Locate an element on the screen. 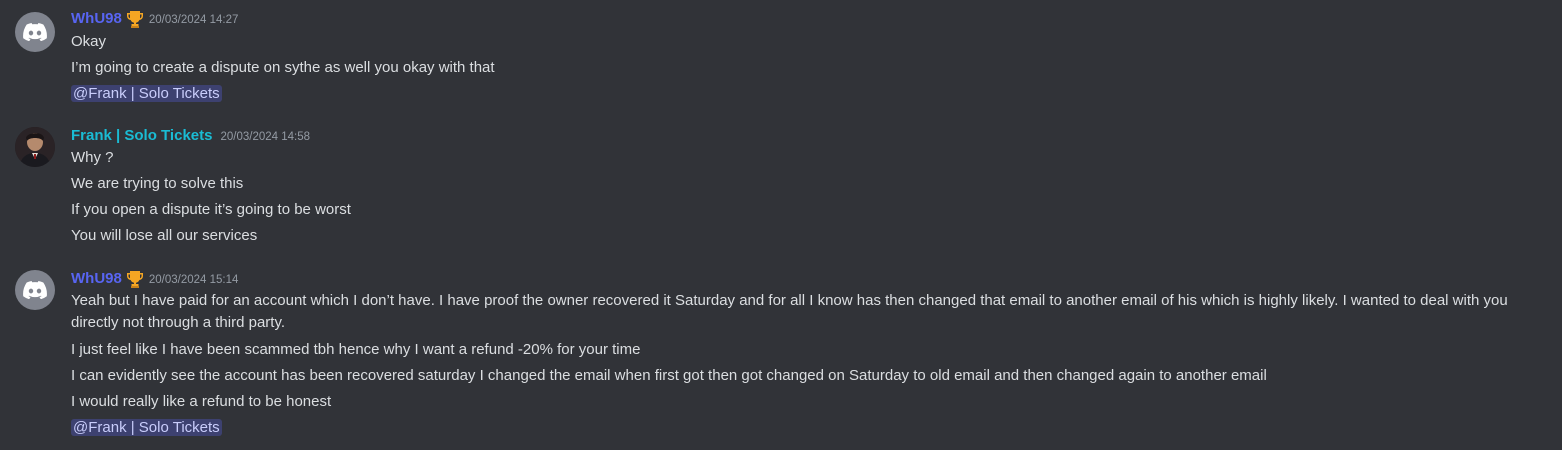  username: Frank | Solo Tickets is located at coordinates (141, 136).